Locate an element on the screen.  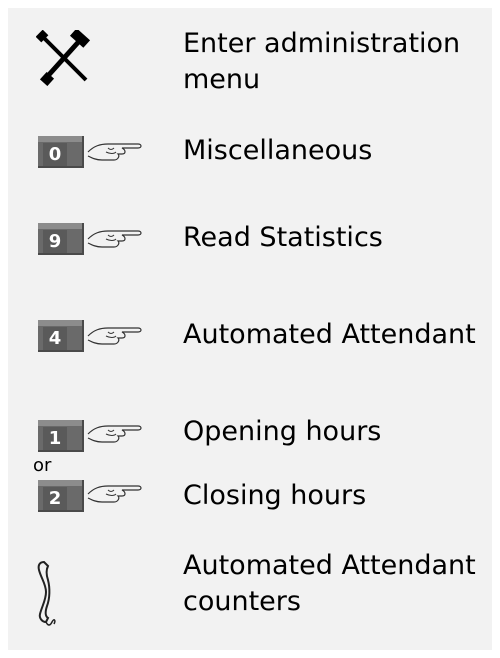
step-label: Automated Attendant is located at coordinates (329, 334).